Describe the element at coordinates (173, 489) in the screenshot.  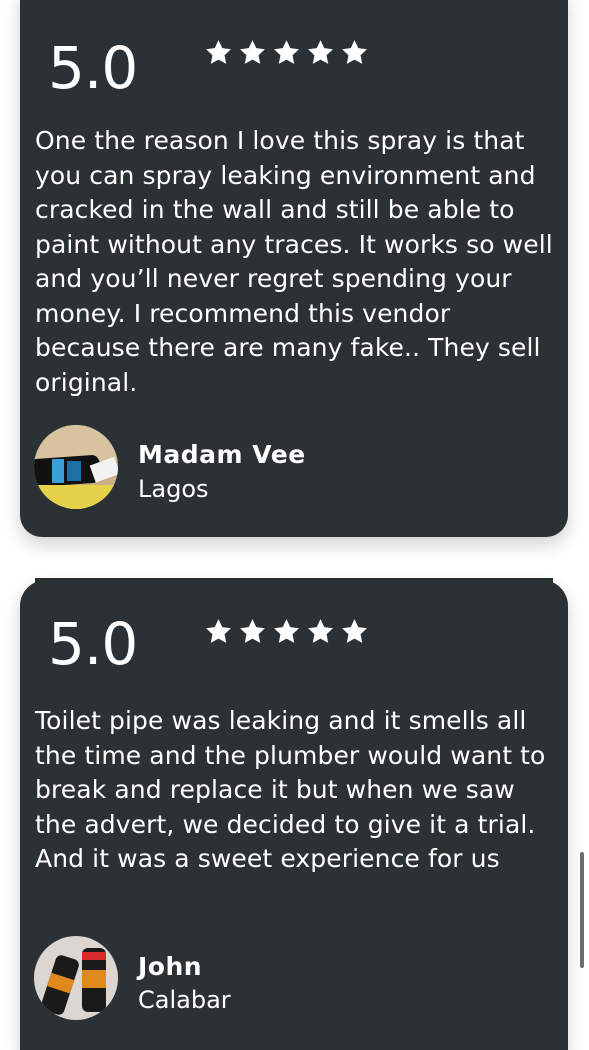
I see `reviewer-location: Lagos` at that location.